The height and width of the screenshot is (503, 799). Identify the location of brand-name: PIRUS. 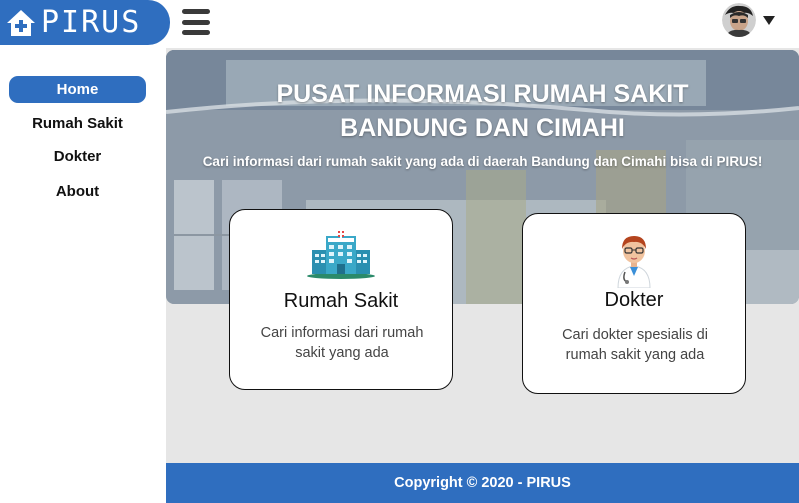
(91, 22).